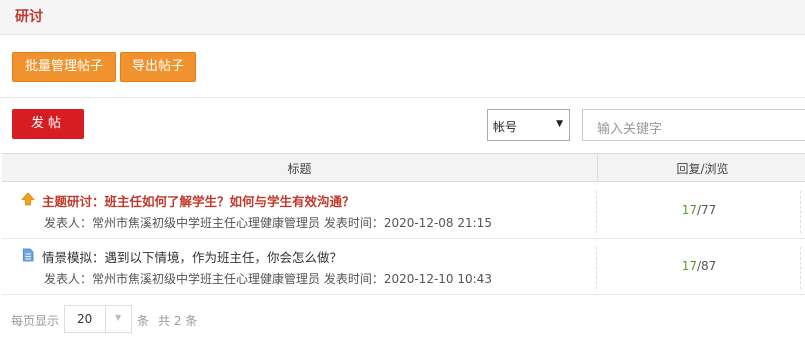 This screenshot has width=805, height=340. I want to click on per-page-label: 每页显示, so click(35, 321).